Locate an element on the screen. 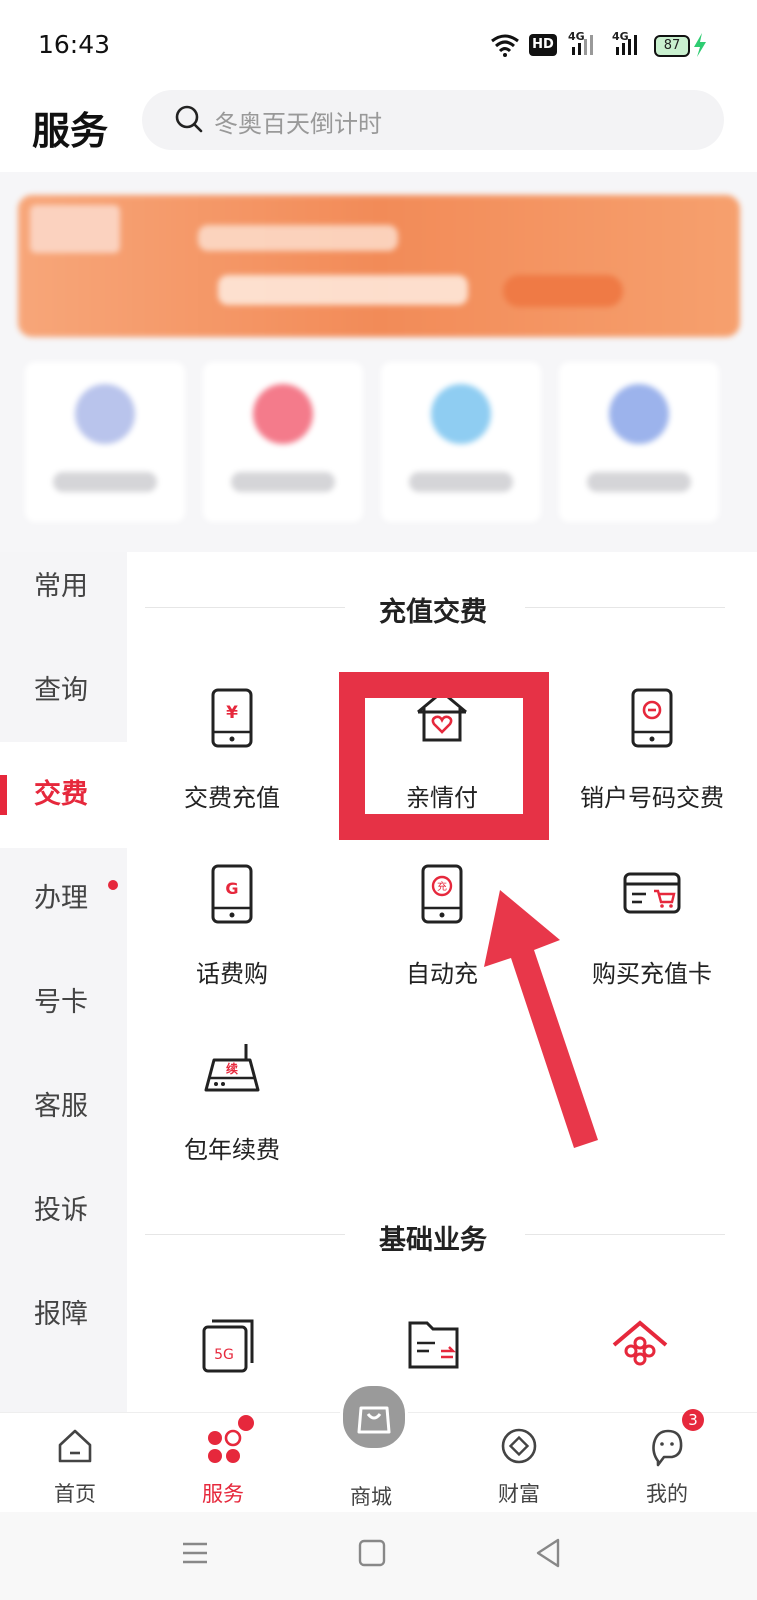 The height and width of the screenshot is (1600, 757). sidebar-item-query: 查询 is located at coordinates (63, 691).